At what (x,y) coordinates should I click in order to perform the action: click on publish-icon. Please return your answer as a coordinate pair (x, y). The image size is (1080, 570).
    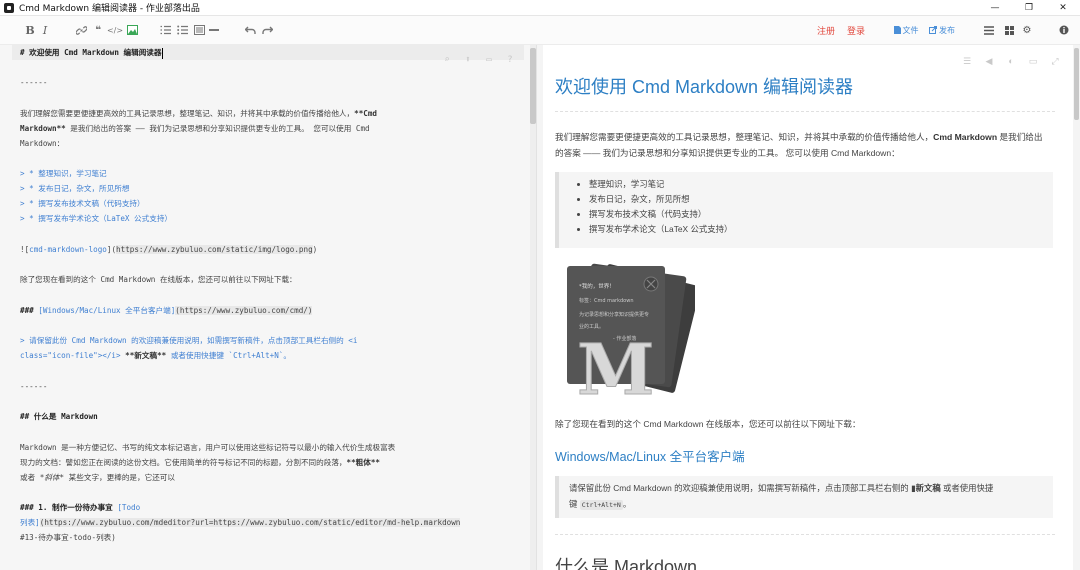
    Looking at the image, I should click on (933, 30).